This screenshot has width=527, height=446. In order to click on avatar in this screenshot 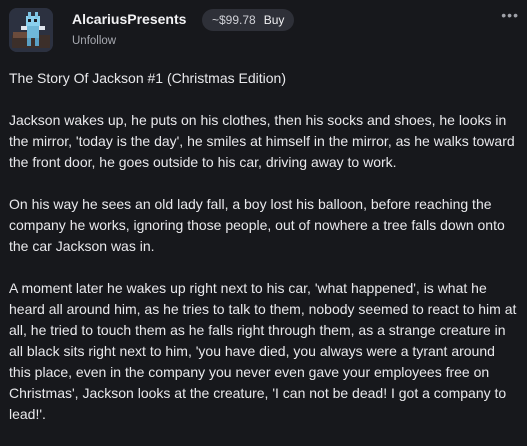, I will do `click(31, 30)`.